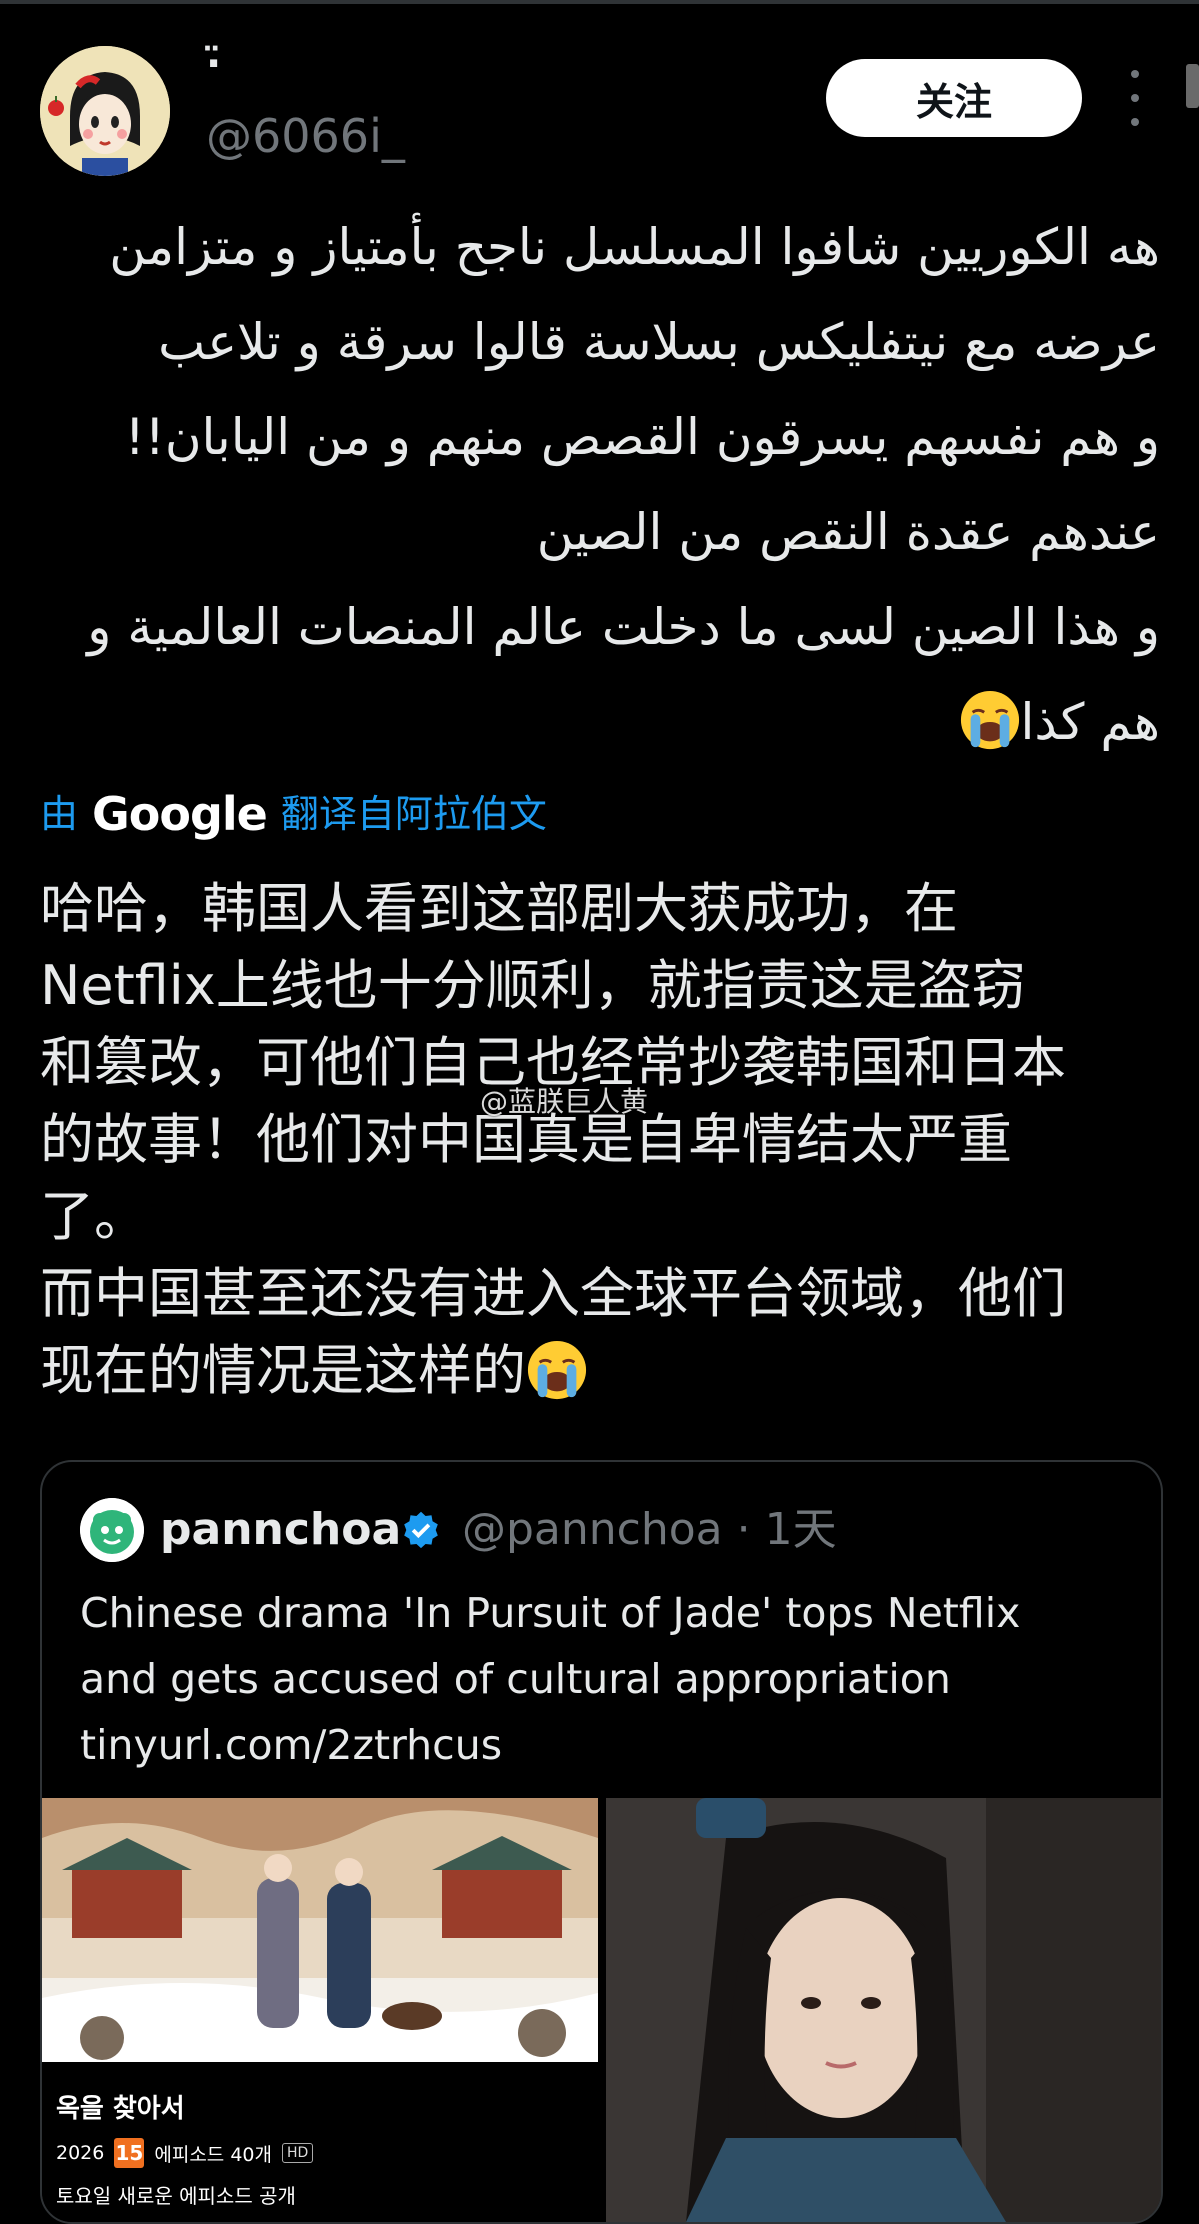 This screenshot has height=2224, width=1199. Describe the element at coordinates (553, 1293) in the screenshot. I see `translated-line: 而中国甚至还没有进入全球平台领域，他们` at that location.